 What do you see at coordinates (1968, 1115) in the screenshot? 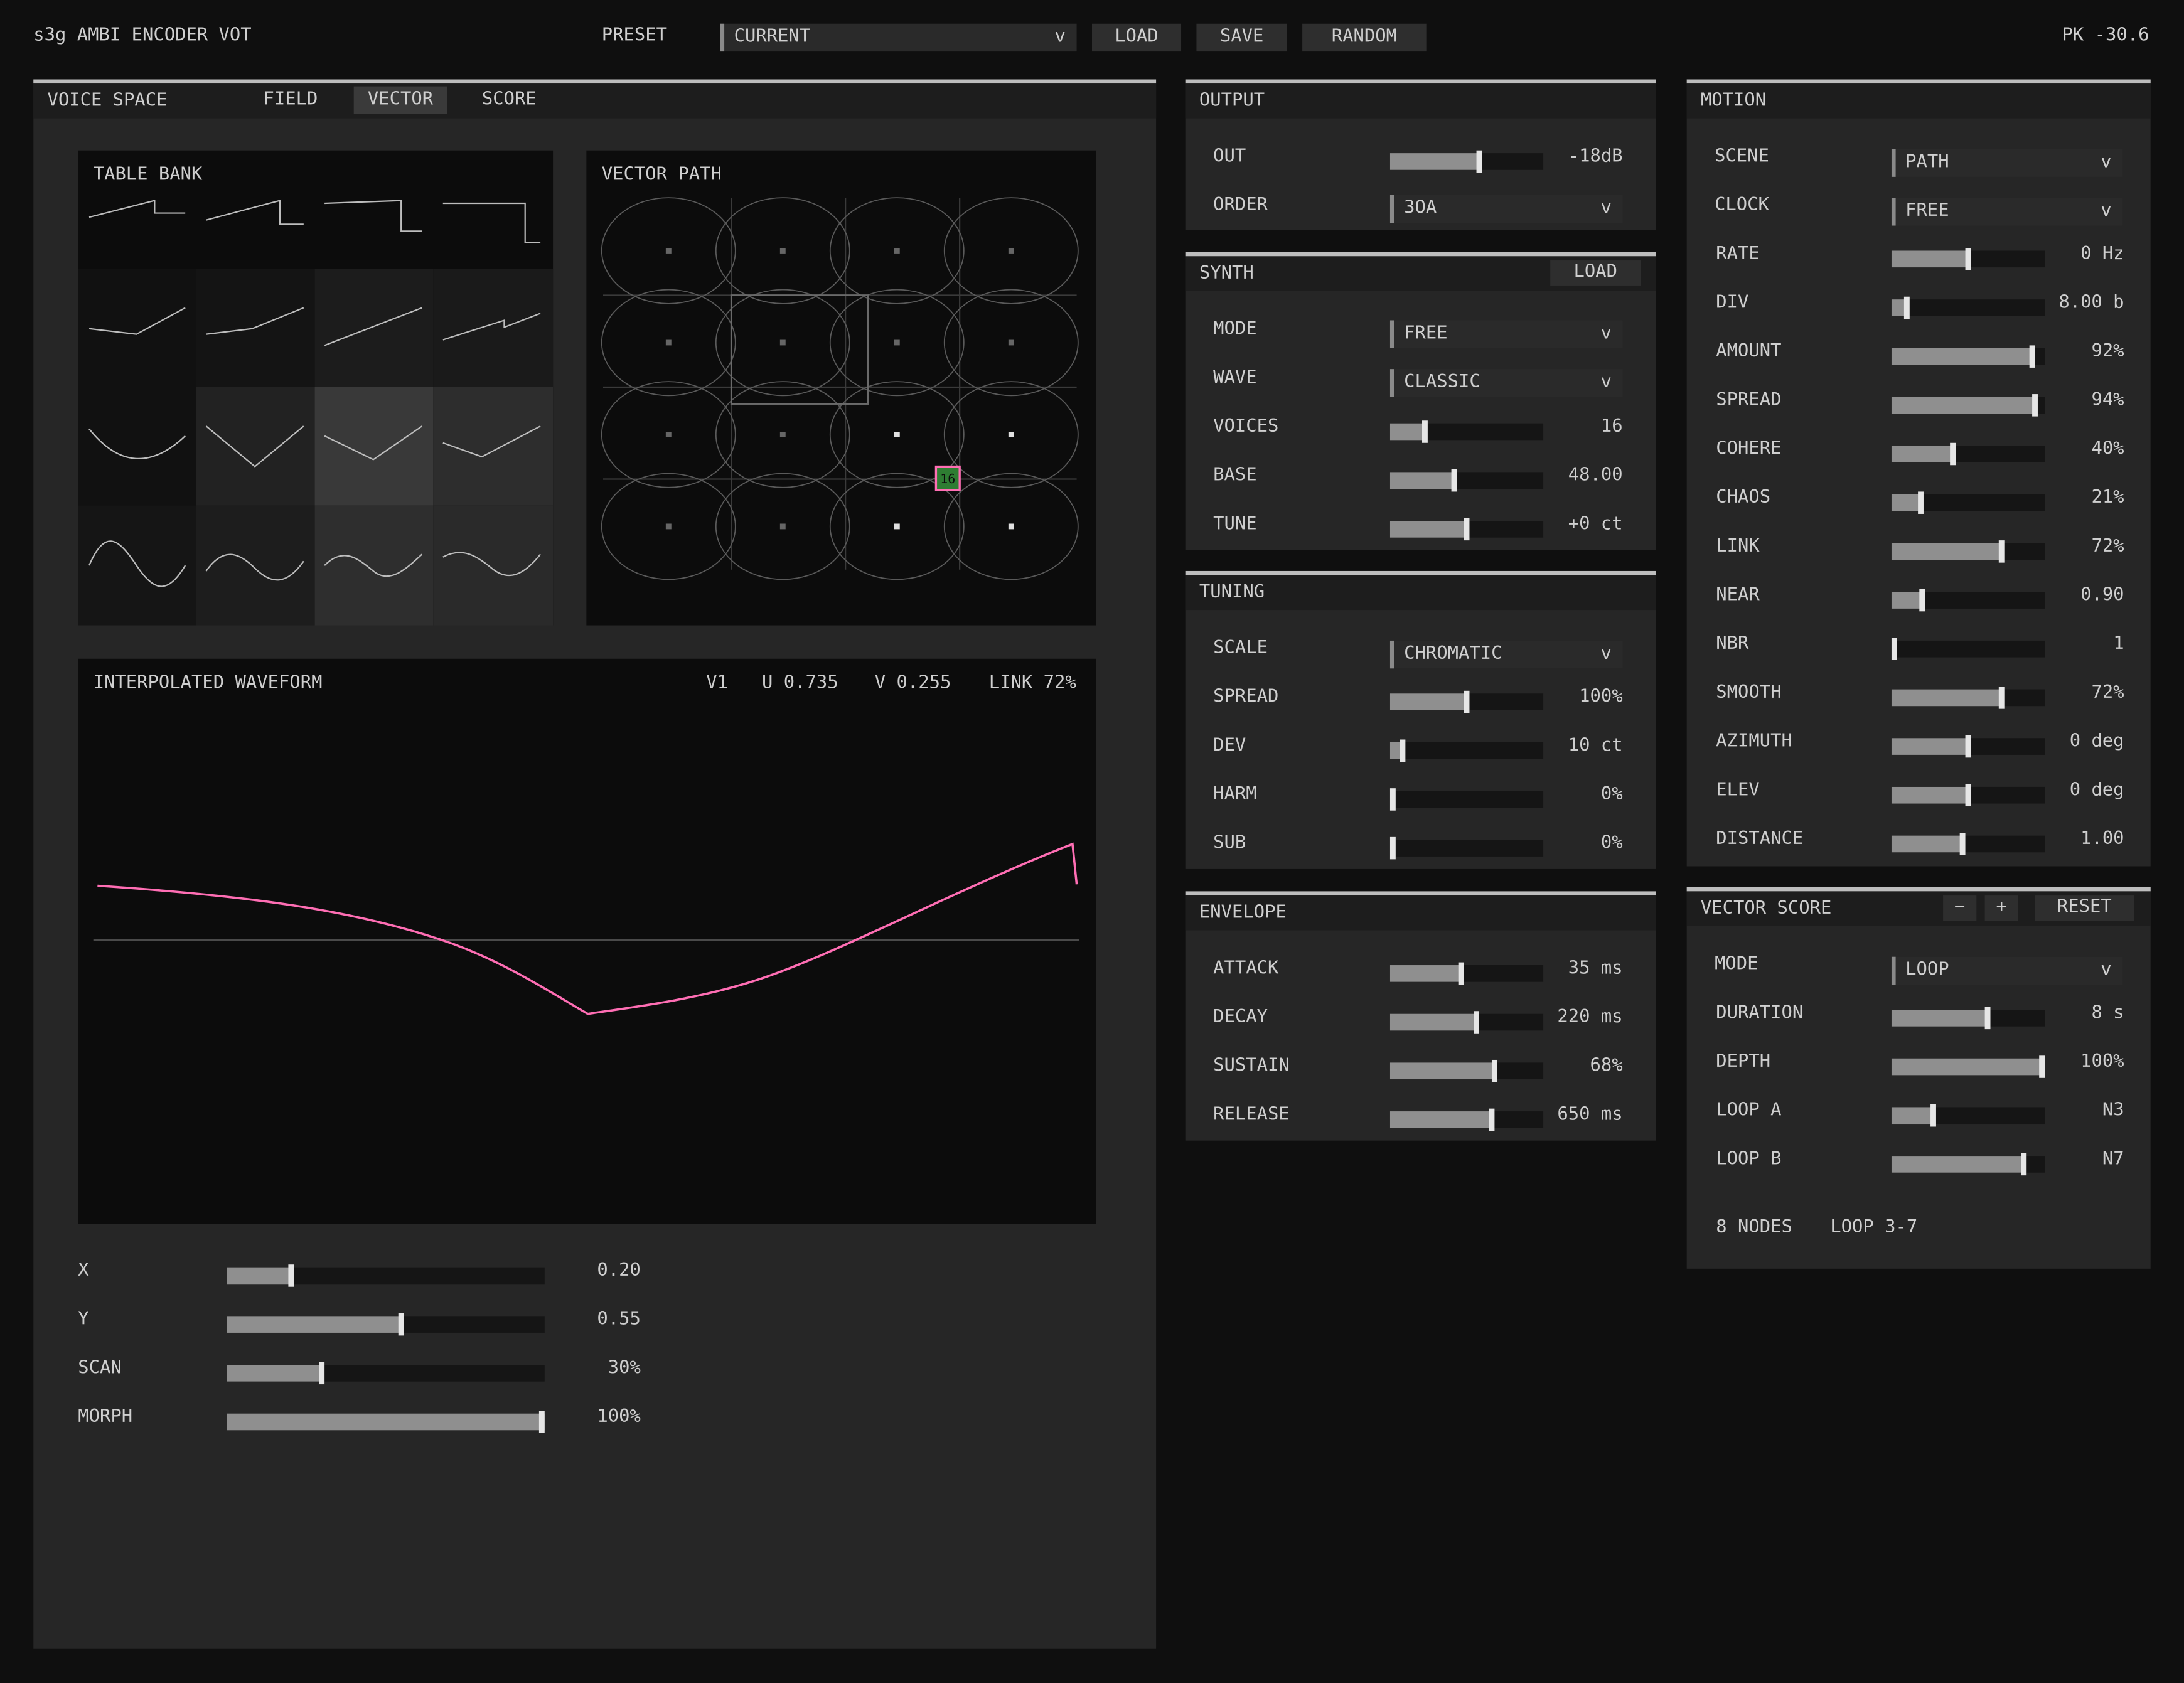
I see `loop-a-slider` at bounding box center [1968, 1115].